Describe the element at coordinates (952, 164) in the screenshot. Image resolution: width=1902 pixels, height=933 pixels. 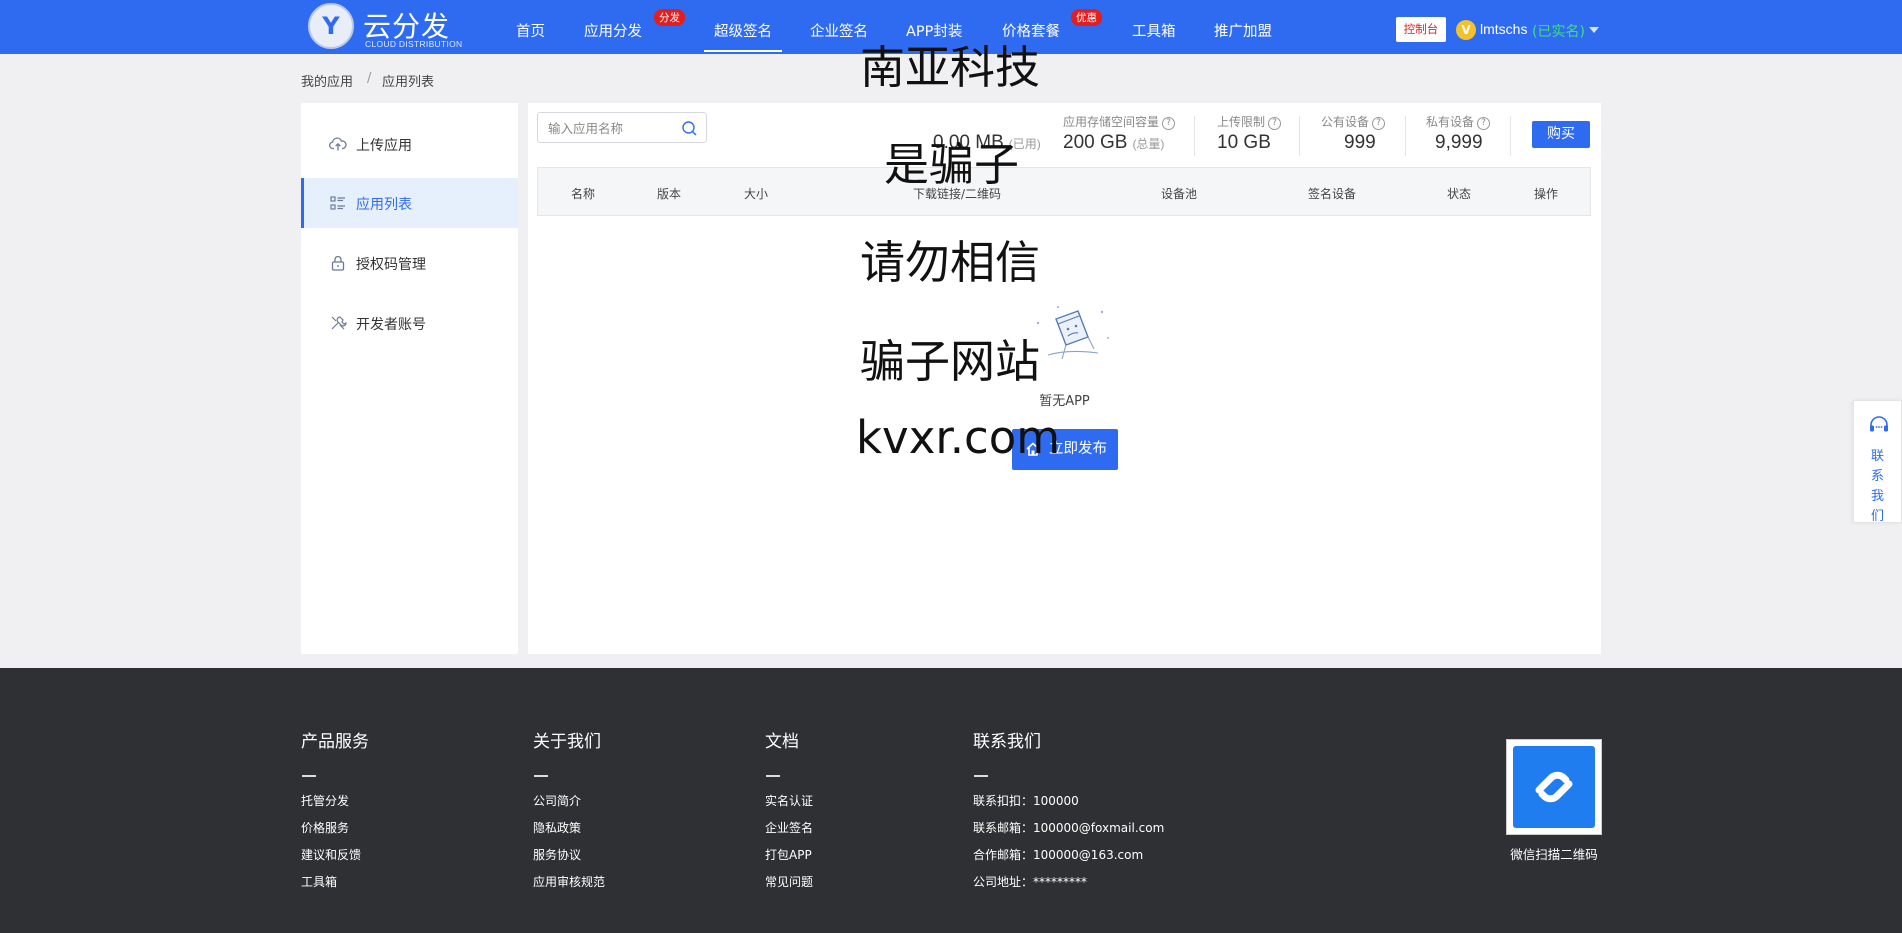
I see `overlay-line-2: 是骗子` at that location.